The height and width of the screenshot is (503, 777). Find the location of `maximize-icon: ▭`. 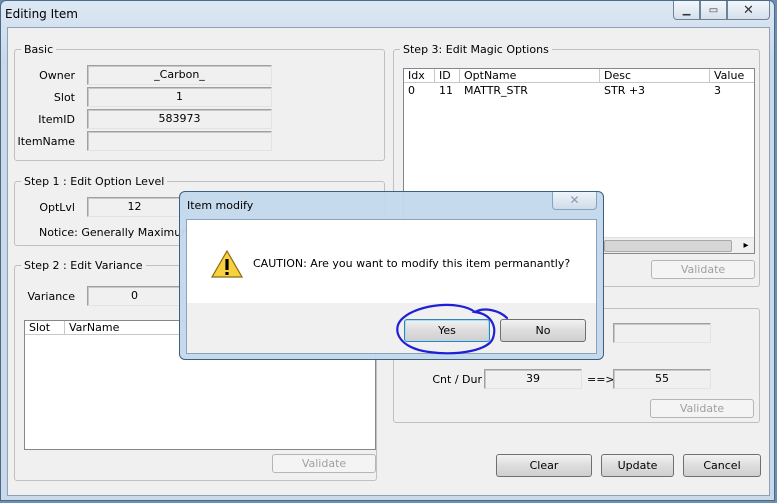

maximize-icon: ▭ is located at coordinates (713, 10).